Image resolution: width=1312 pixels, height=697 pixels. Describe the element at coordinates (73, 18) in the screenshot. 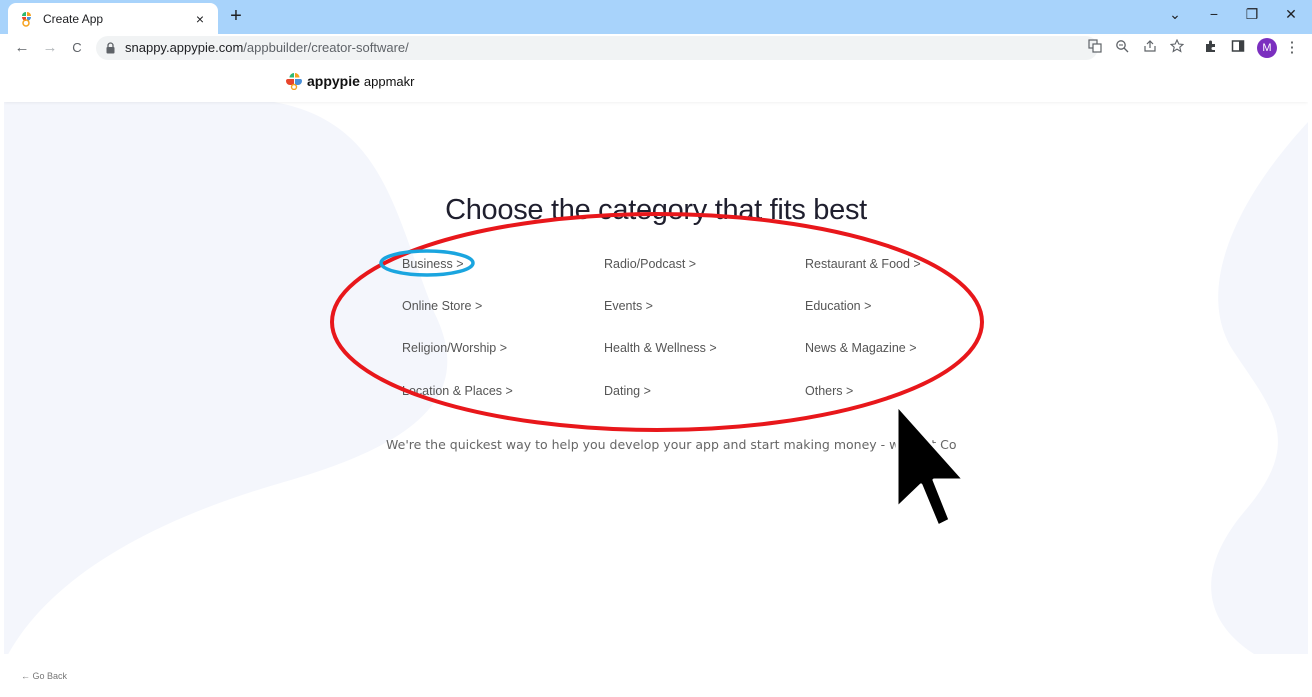

I see `tab-title: Create App` at that location.